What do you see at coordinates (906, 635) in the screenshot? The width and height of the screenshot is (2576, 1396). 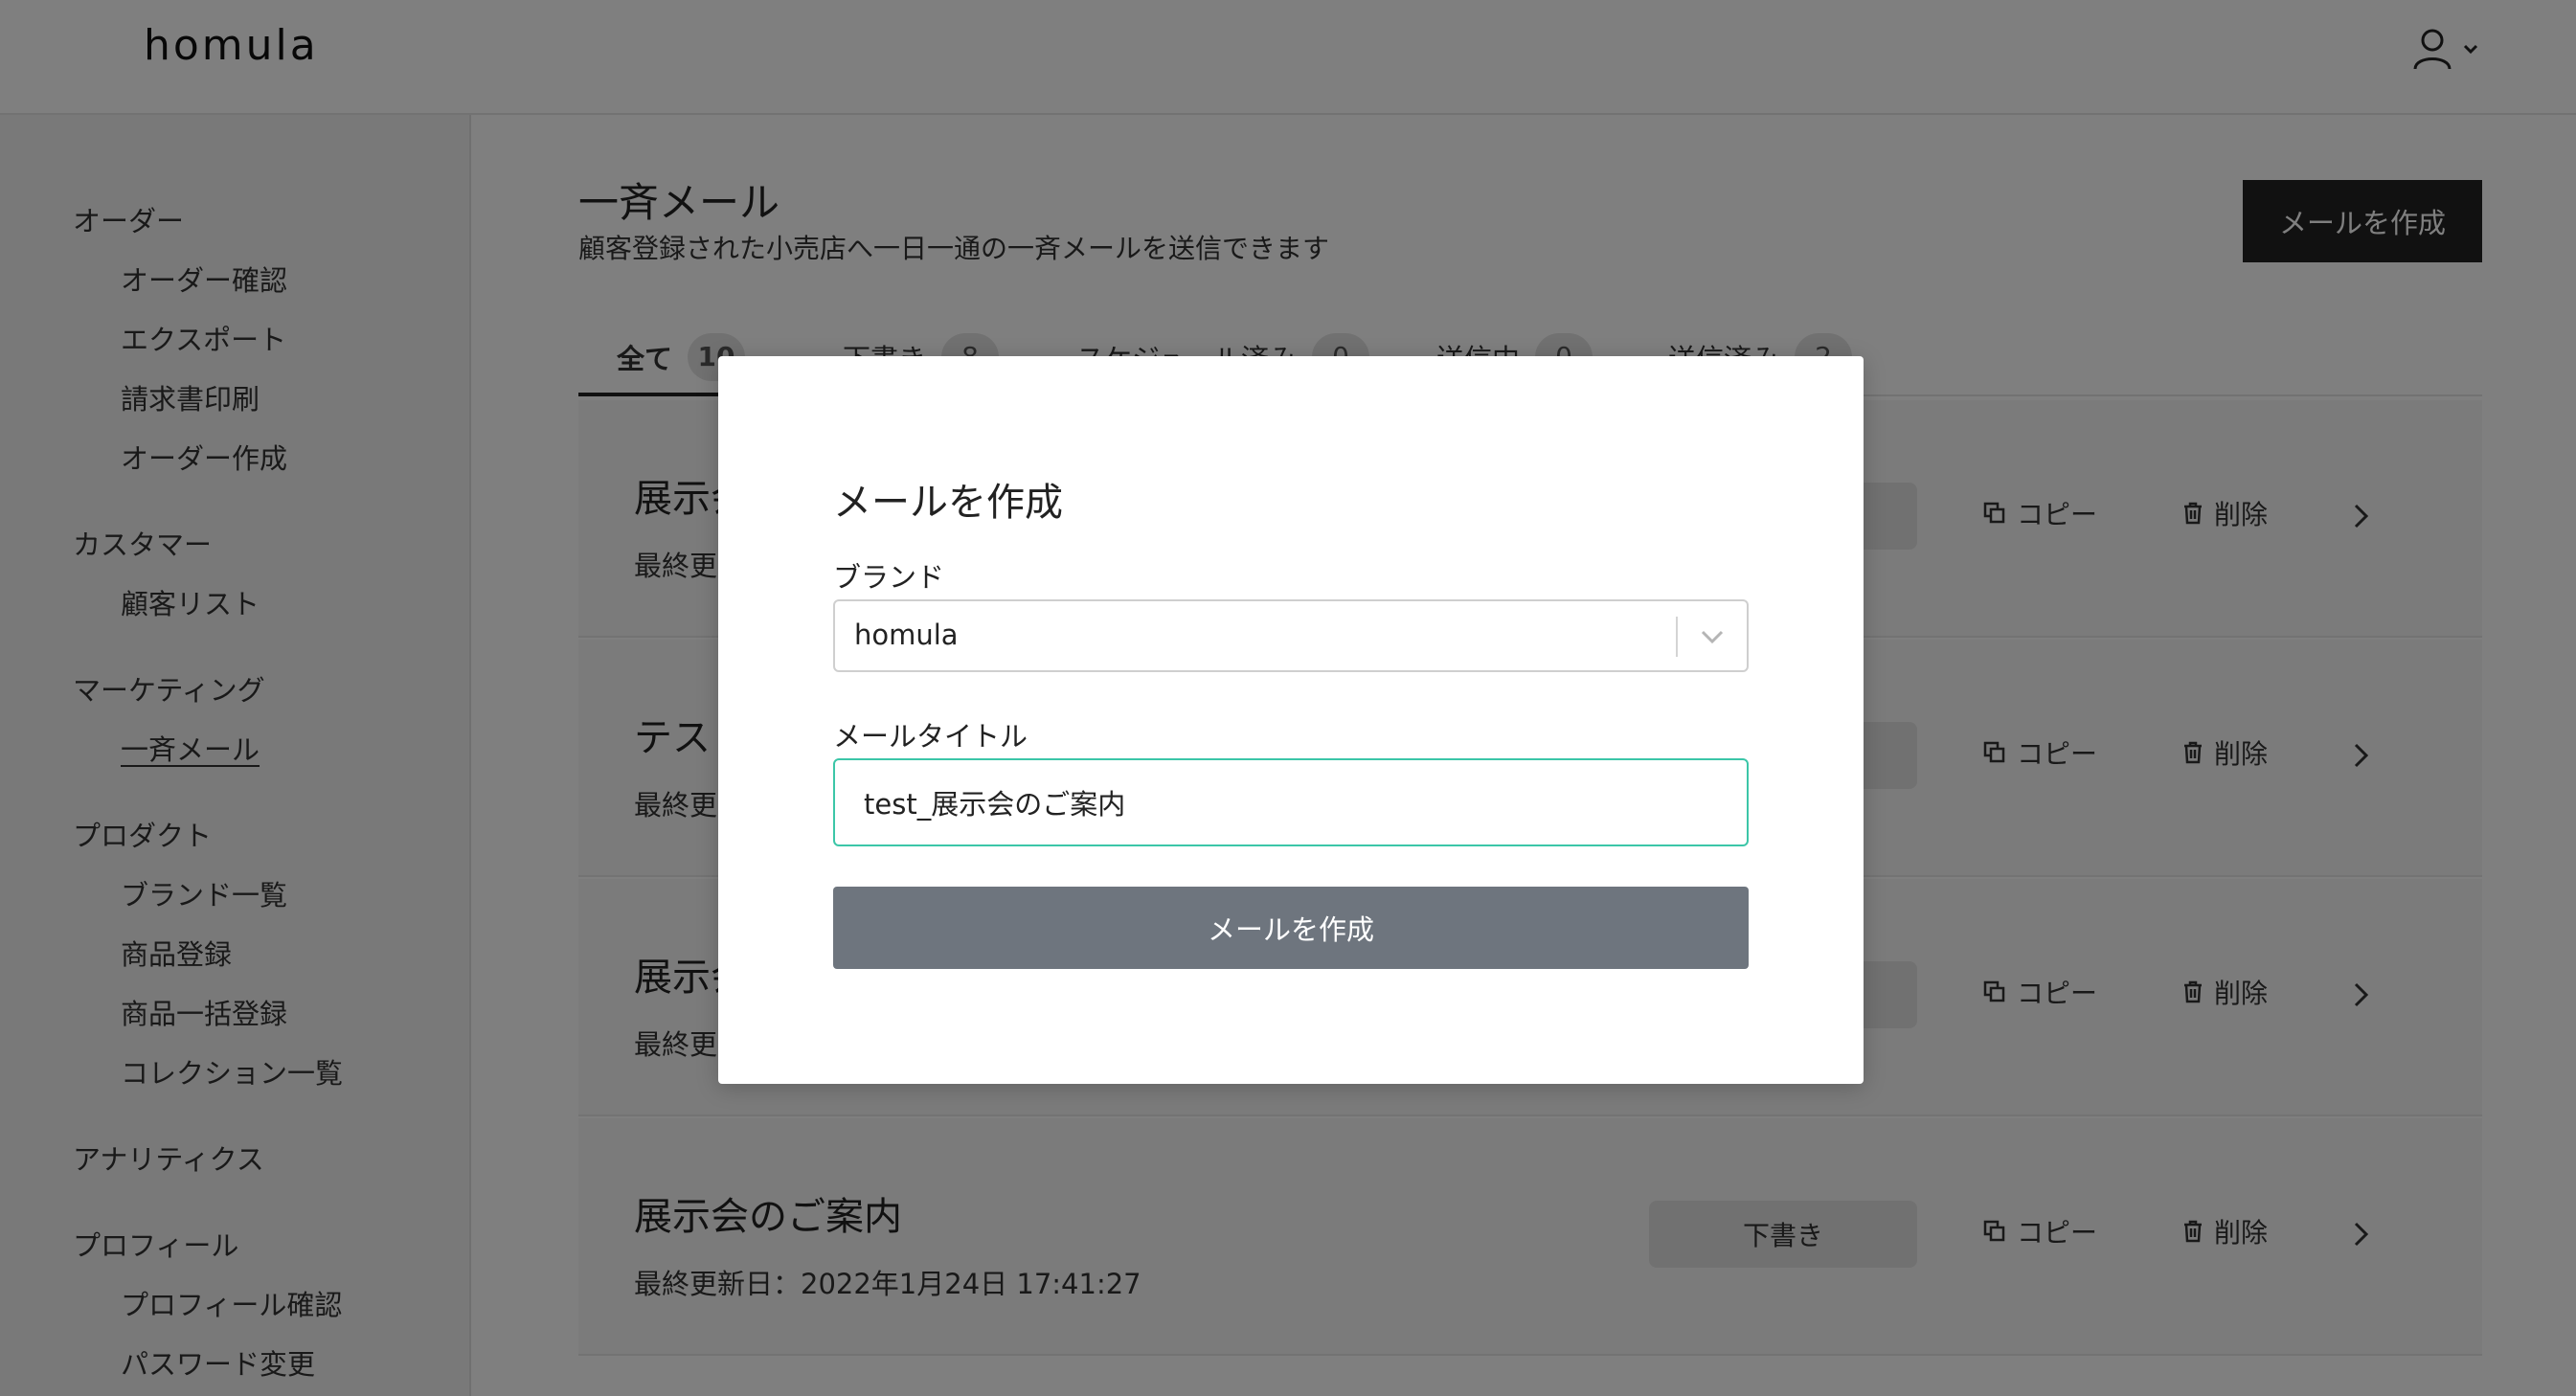 I see `brand-select-value: homula` at bounding box center [906, 635].